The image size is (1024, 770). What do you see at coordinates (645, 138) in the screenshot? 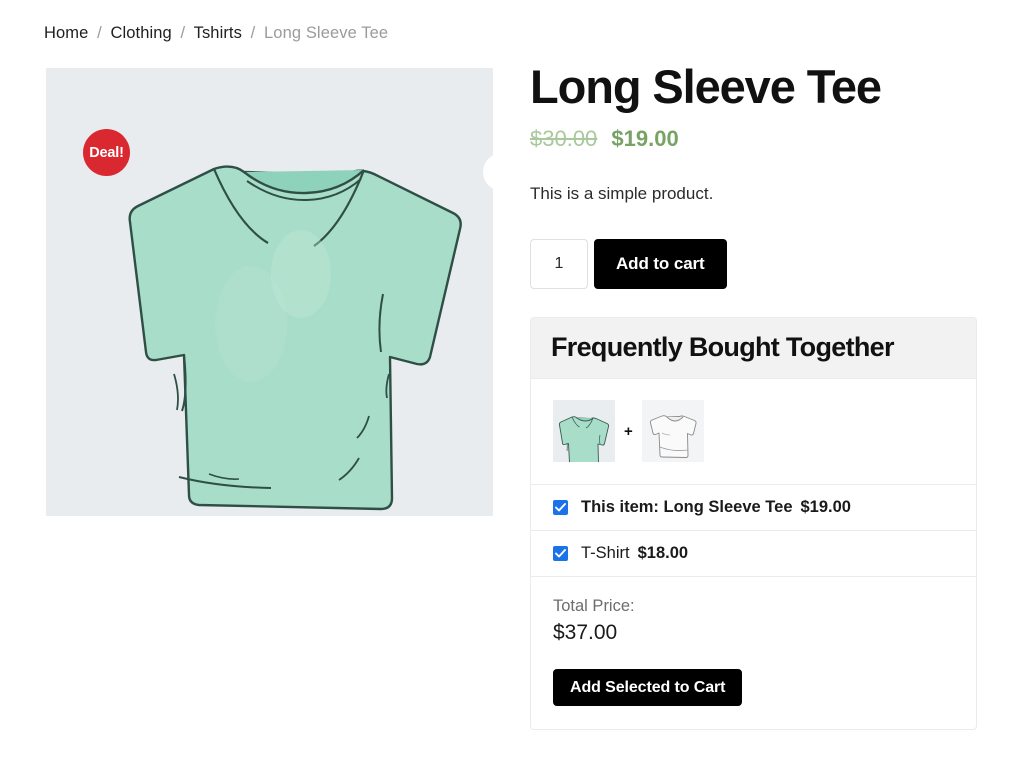
I see `price-sale: $19.00` at bounding box center [645, 138].